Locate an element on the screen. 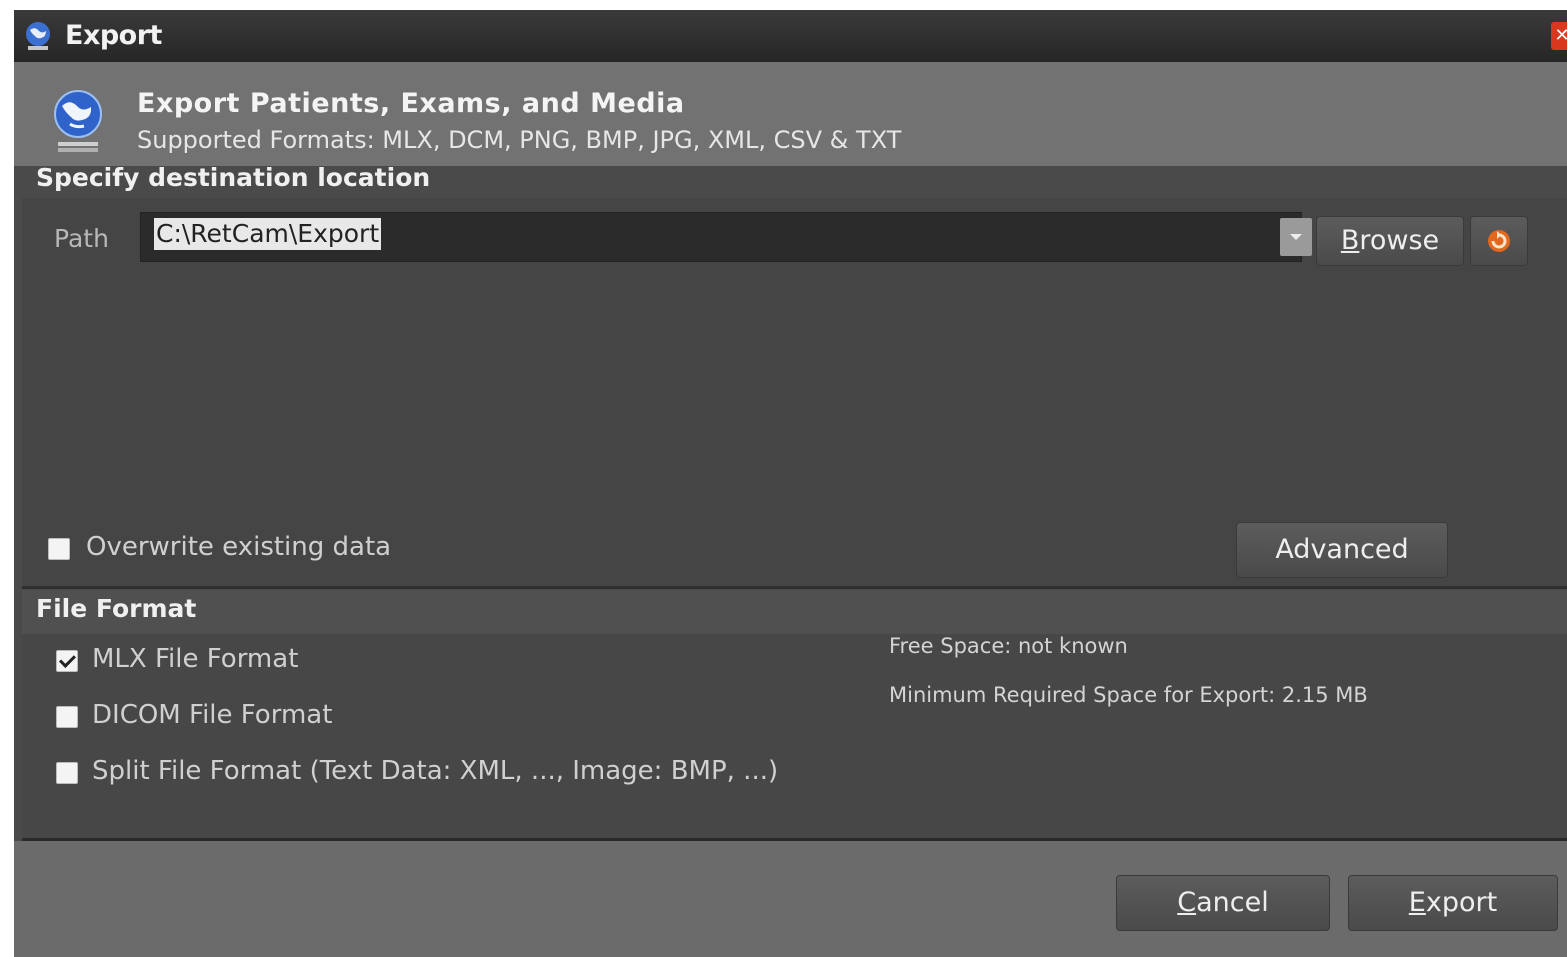 Image resolution: width=1567 pixels, height=957 pixels. advanced-button: Advanced is located at coordinates (1342, 550).